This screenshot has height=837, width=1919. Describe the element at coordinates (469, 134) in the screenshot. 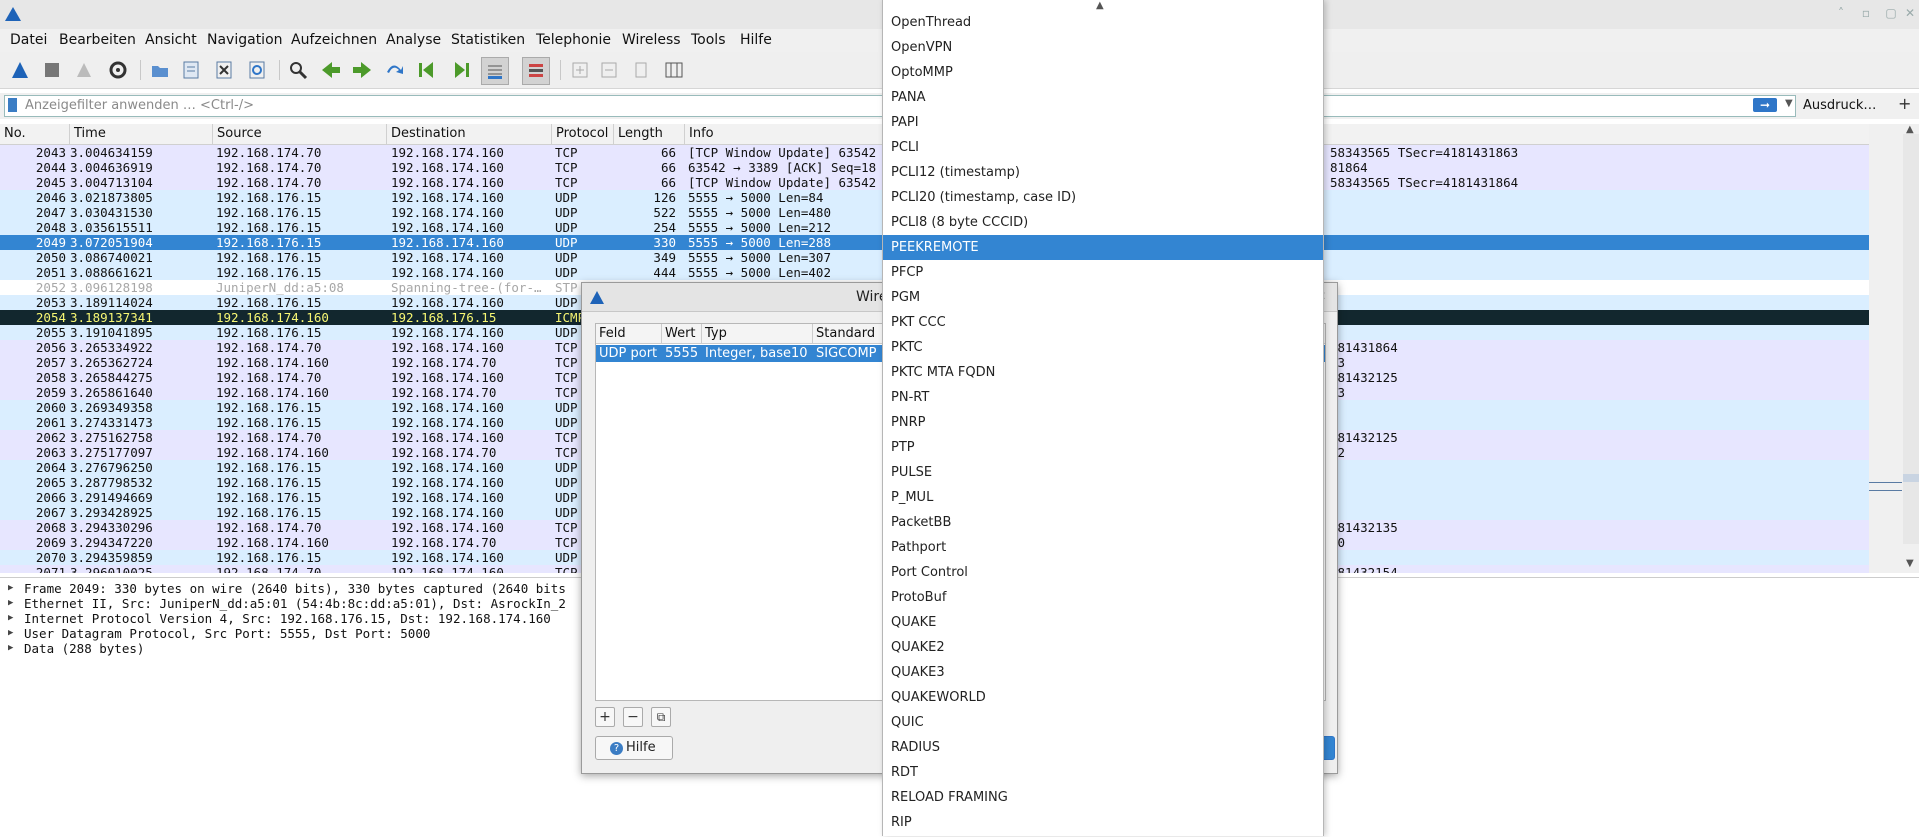

I see `col-destination: Destination` at that location.